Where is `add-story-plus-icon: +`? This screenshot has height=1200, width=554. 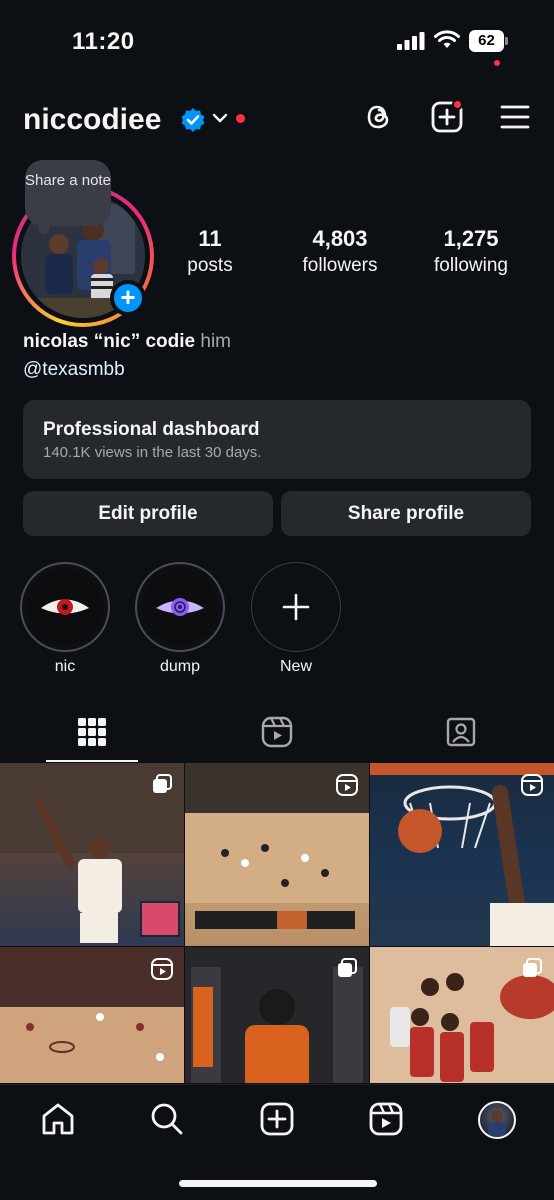 add-story-plus-icon: + is located at coordinates (128, 298).